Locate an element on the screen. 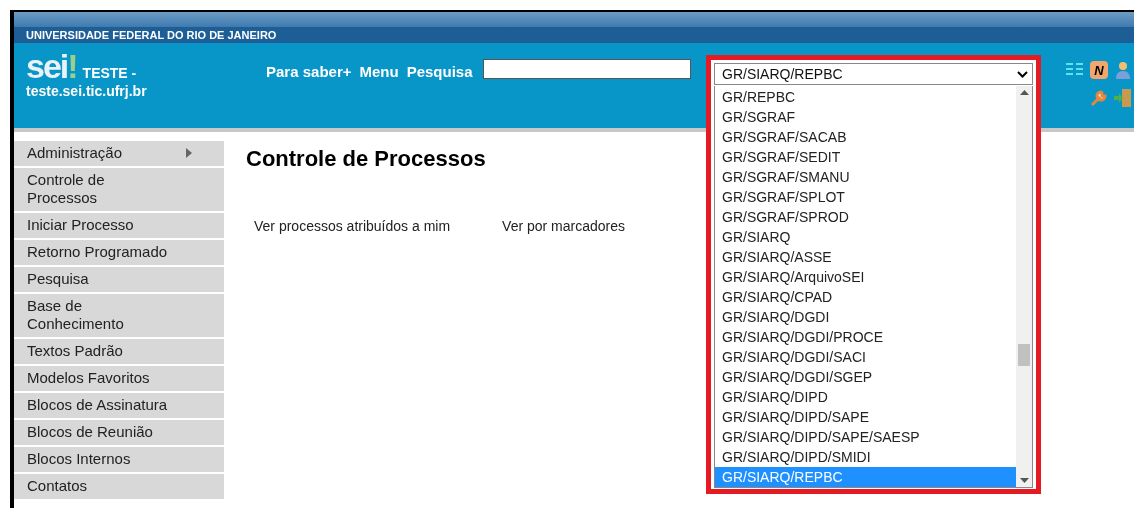 The width and height of the screenshot is (1134, 508). environment-label: TESTE - is located at coordinates (109, 73).